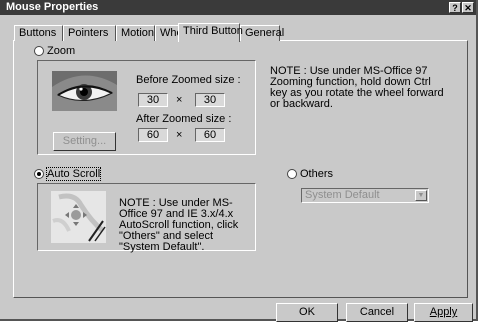 The image size is (482, 323). I want to click on tab-pointers: Pointers, so click(89, 33).